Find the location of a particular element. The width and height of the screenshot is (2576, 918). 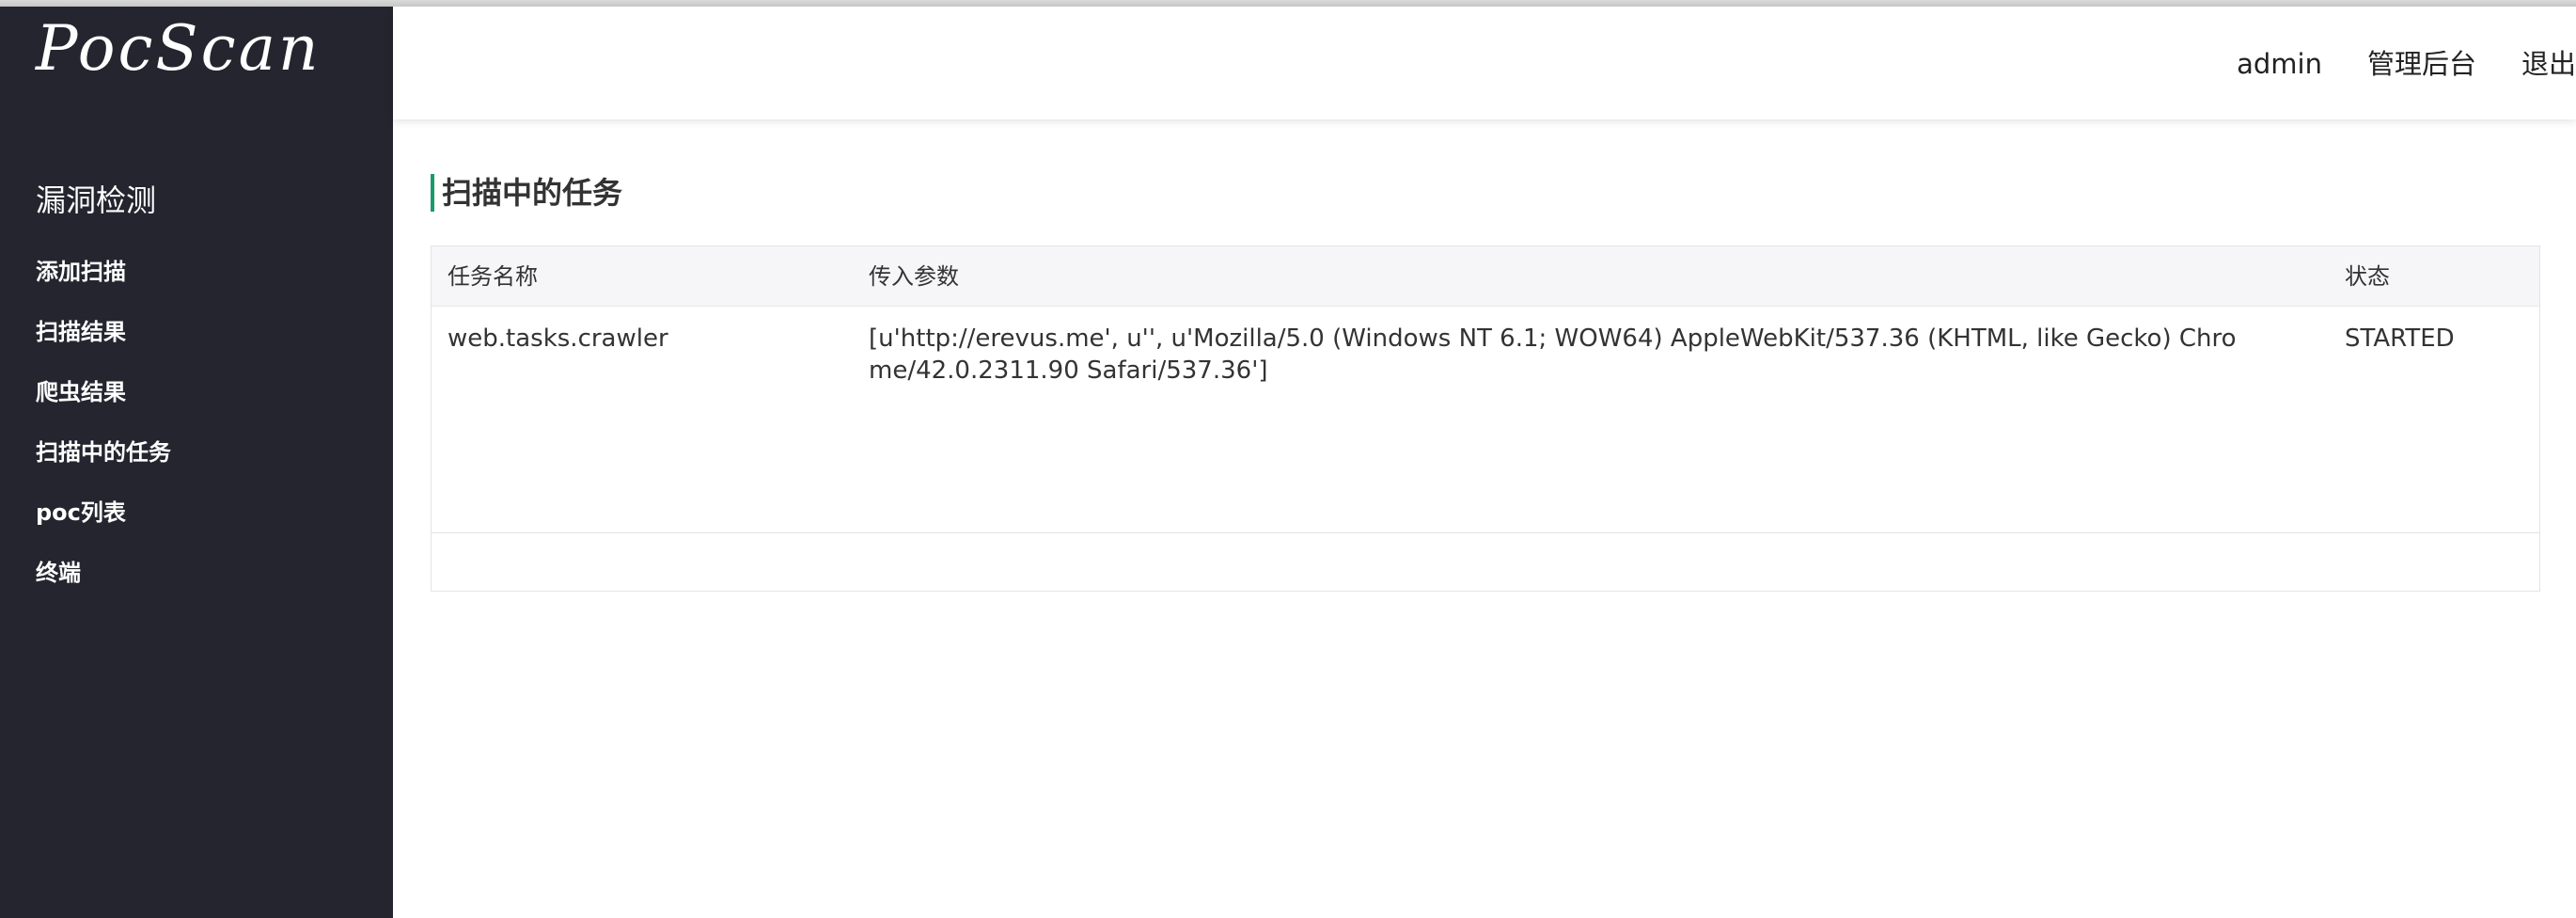

column-header-status: 状态 is located at coordinates (2367, 276).